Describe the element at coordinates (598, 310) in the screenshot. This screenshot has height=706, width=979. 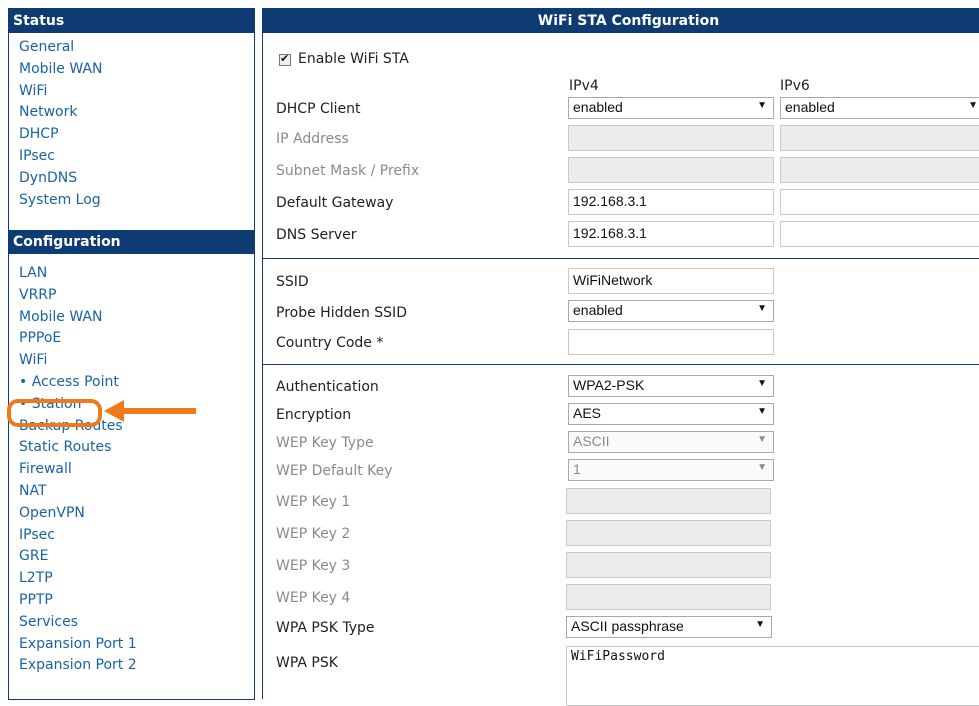
I see `probe-hidden-ssid-value: enabled` at that location.